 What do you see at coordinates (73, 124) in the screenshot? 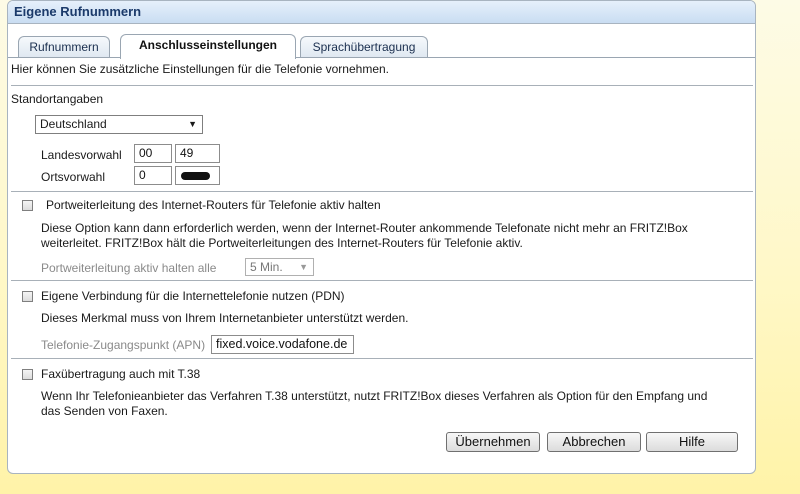
I see `country-select-value: Deutschland` at bounding box center [73, 124].